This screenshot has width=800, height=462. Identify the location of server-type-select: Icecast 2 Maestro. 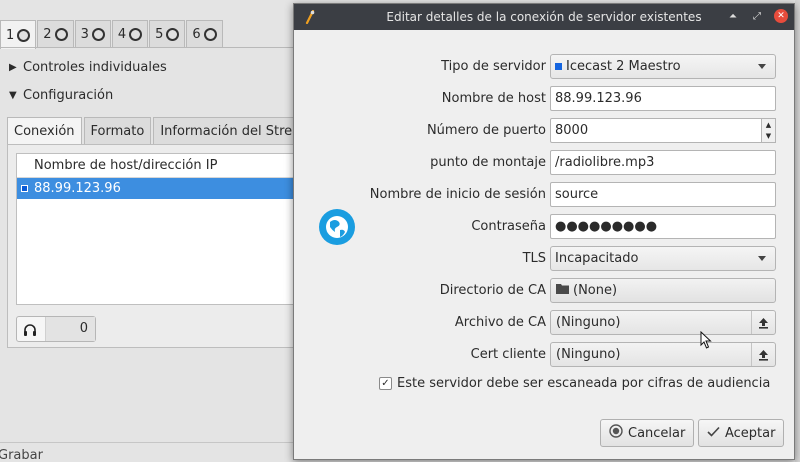
(663, 66).